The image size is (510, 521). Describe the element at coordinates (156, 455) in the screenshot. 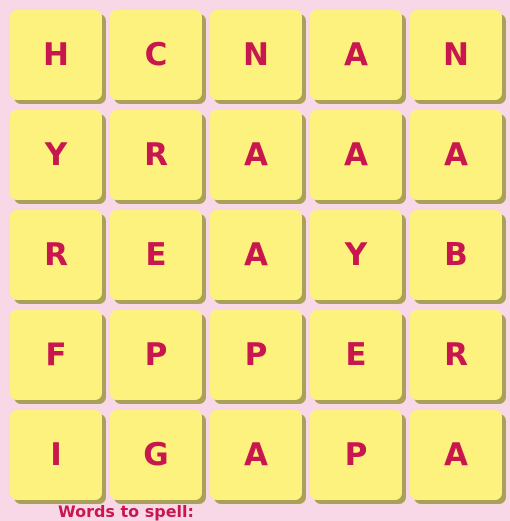

I see `letter-tile: G` at that location.